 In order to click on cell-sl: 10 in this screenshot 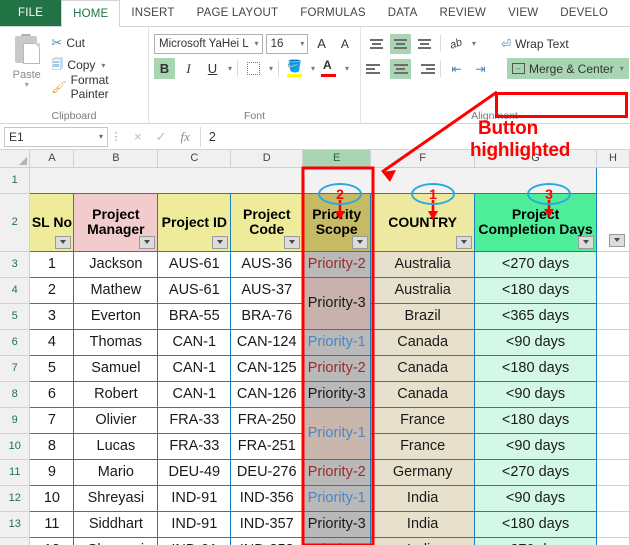, I will do `click(52, 498)`.